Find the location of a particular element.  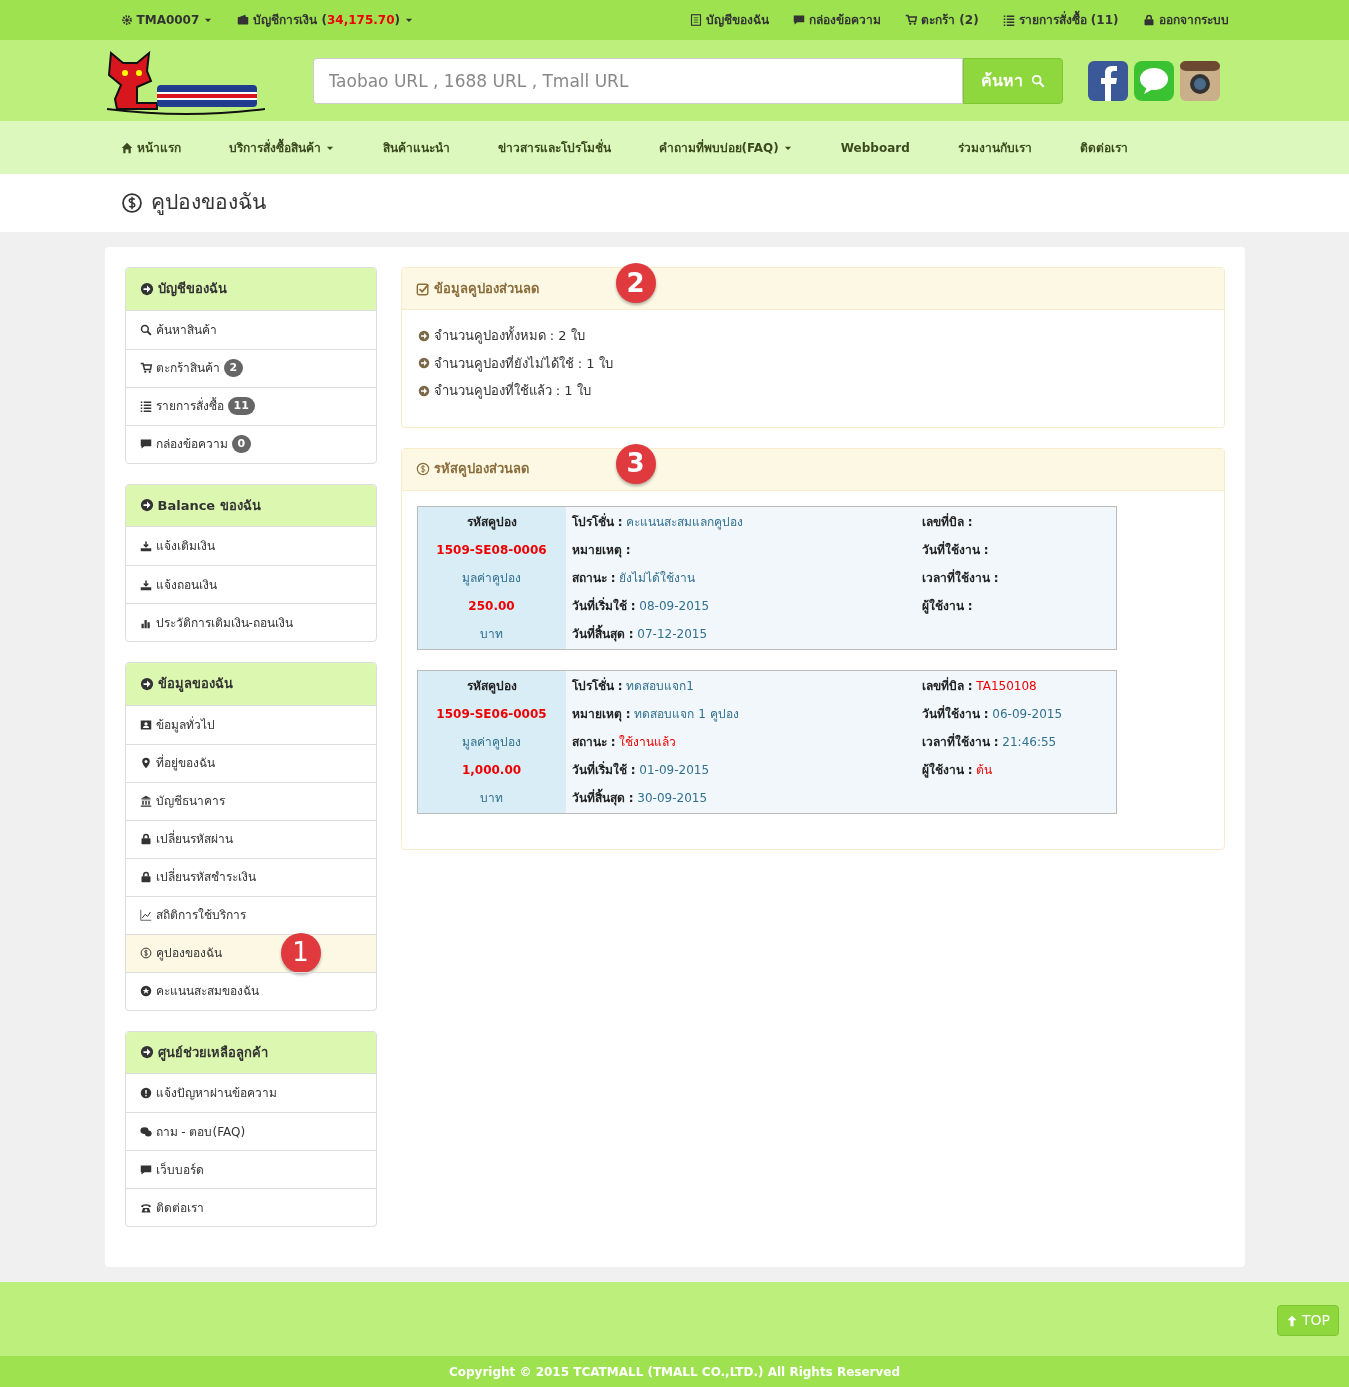

star-circle-icon is located at coordinates (145, 991).